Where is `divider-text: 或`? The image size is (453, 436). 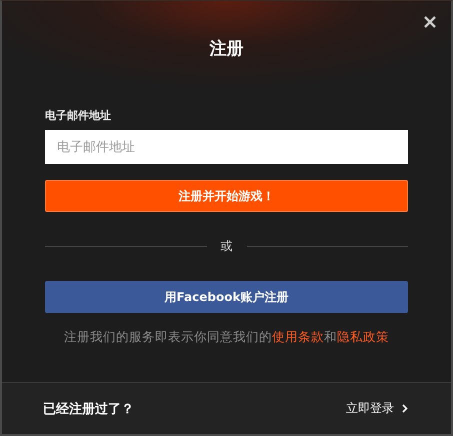
divider-text: 或 is located at coordinates (226, 246).